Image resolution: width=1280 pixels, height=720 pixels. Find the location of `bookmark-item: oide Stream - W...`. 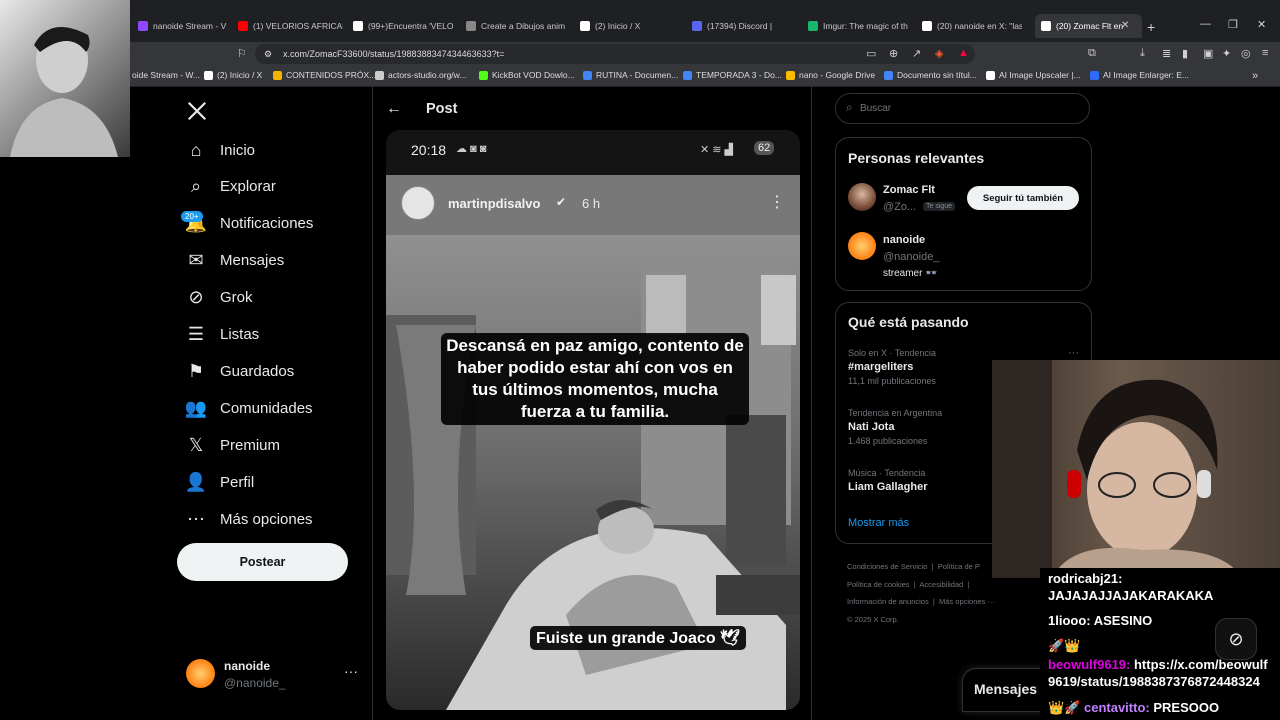

bookmark-item: oide Stream - W... is located at coordinates (166, 75).